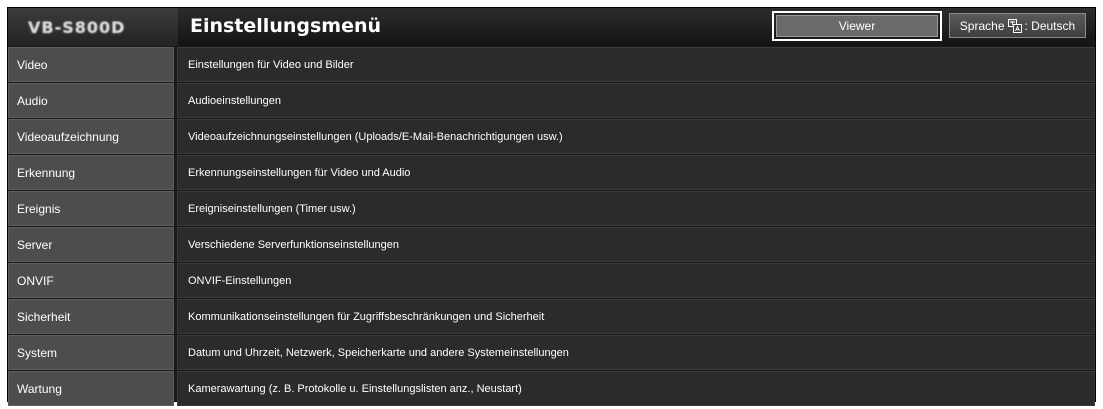 The height and width of the screenshot is (409, 1103). What do you see at coordinates (1014, 25) in the screenshot?
I see `language-icon` at bounding box center [1014, 25].